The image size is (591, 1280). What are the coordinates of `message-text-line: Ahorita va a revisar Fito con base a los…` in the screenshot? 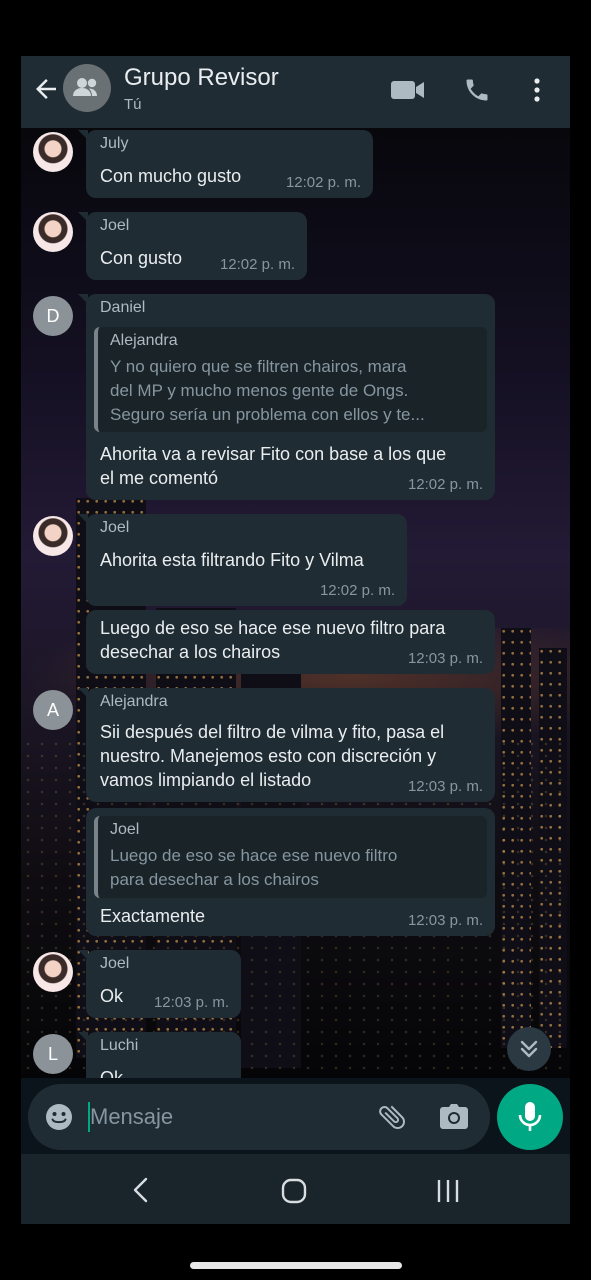 It's located at (273, 454).